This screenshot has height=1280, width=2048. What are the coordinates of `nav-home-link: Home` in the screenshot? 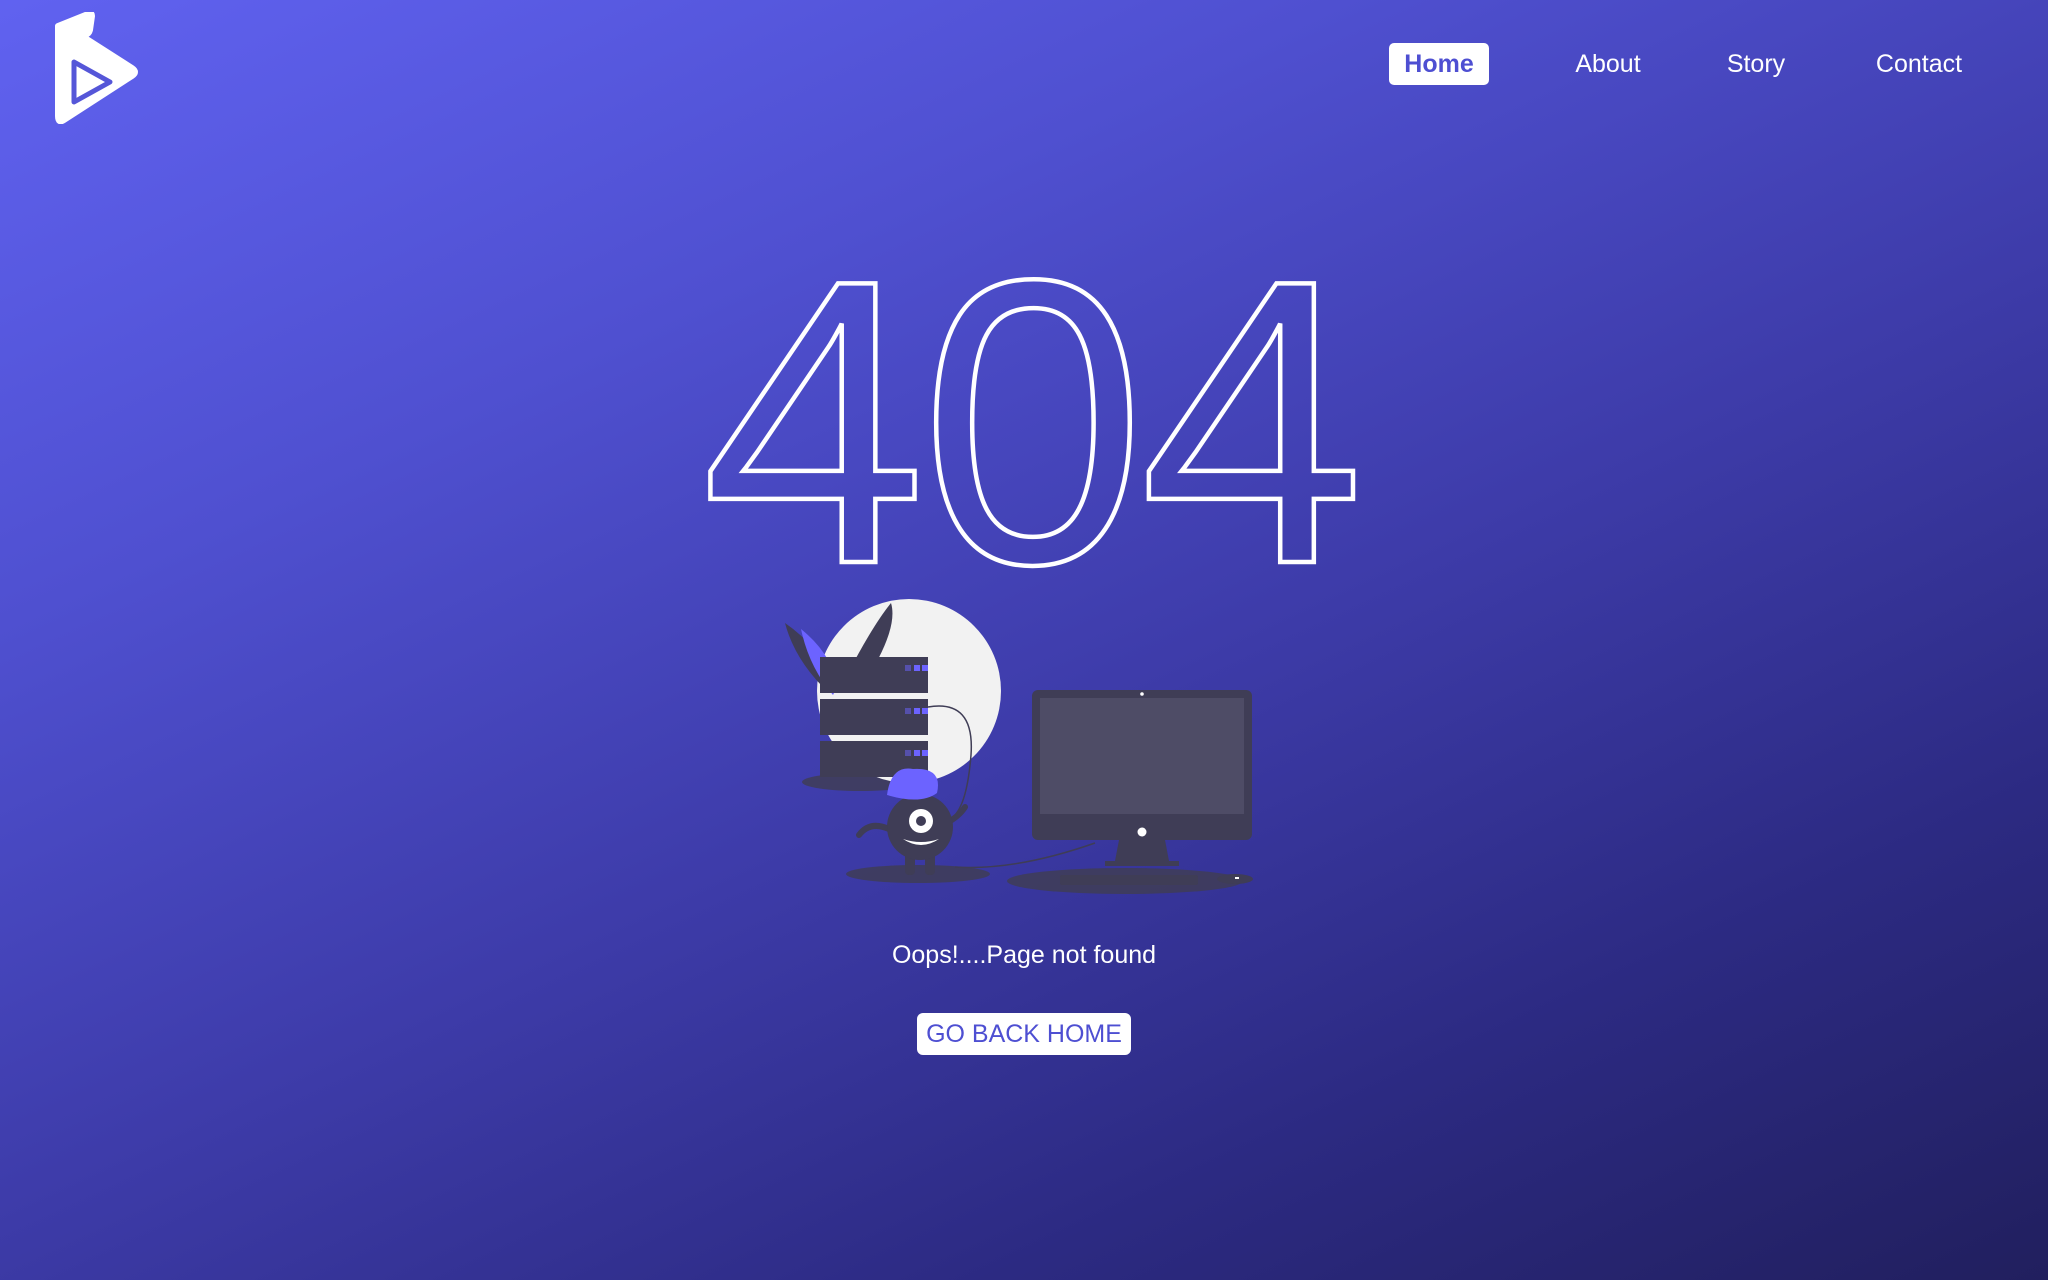 It's located at (1439, 64).